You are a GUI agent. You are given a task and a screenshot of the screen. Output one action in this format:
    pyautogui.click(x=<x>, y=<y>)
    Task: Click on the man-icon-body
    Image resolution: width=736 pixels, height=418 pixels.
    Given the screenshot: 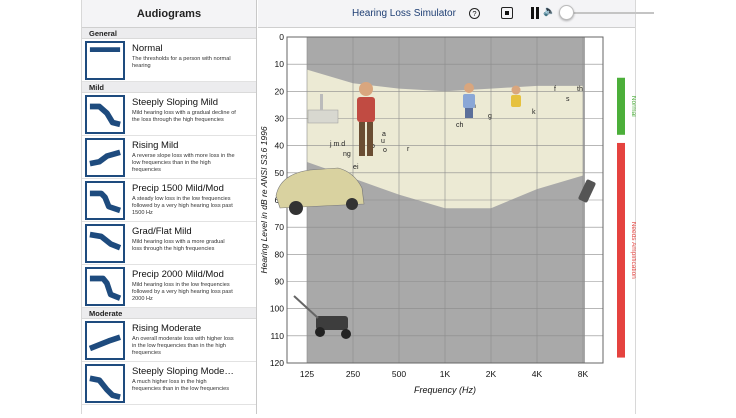 What is the action you would take?
    pyautogui.click(x=366, y=109)
    